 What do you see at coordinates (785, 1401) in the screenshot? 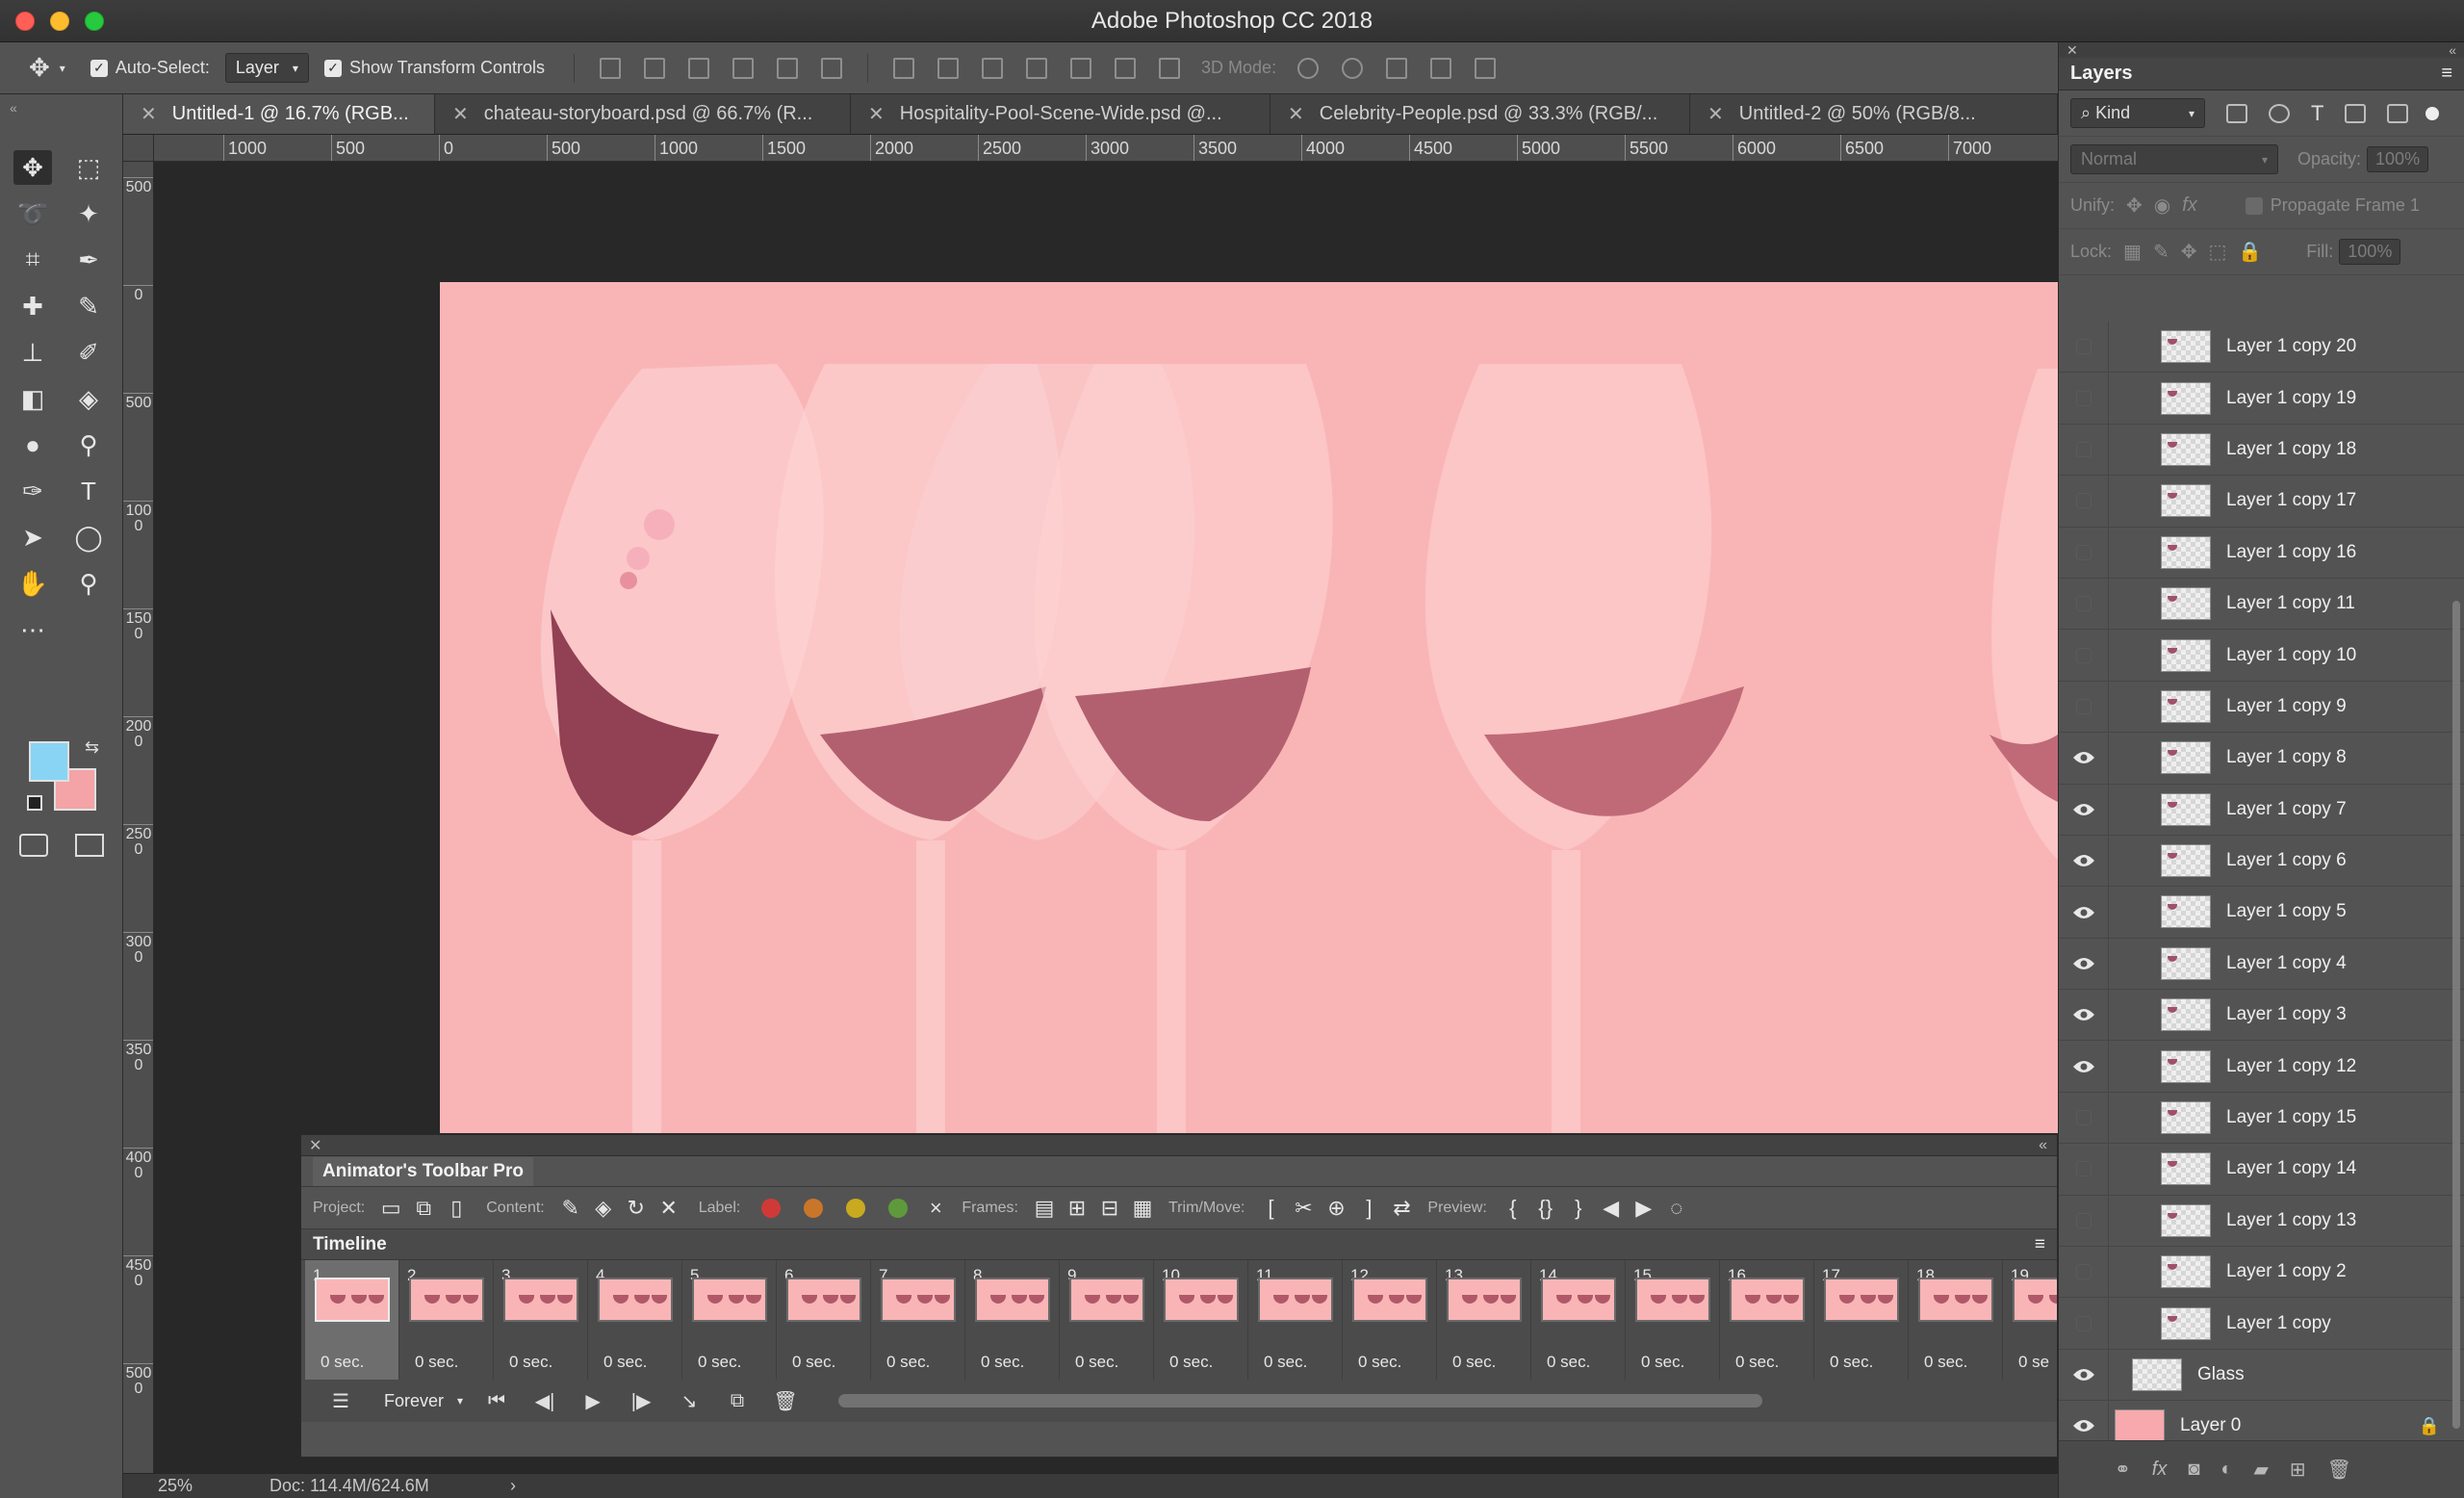
I see `delete-frame-icon: 🗑` at bounding box center [785, 1401].